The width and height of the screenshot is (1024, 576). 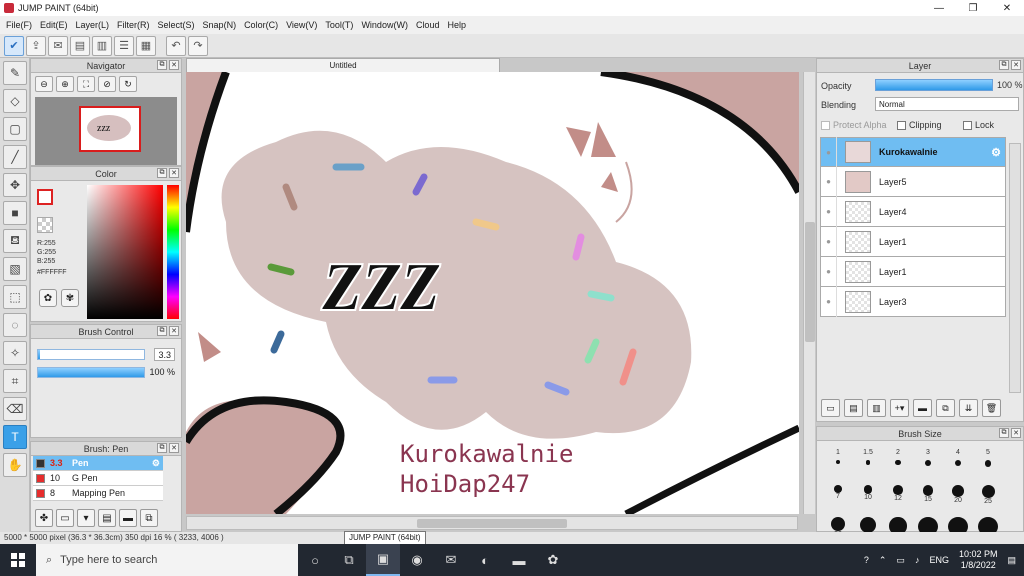 What do you see at coordinates (93, 25) in the screenshot?
I see `menu-layer: Layer(L)` at bounding box center [93, 25].